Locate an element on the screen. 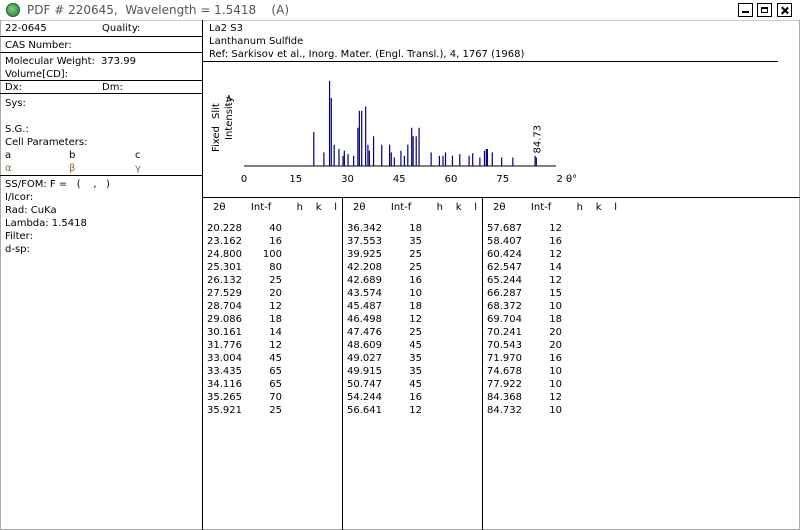  compound-name: Lanthanum Sulfide is located at coordinates (256, 41).